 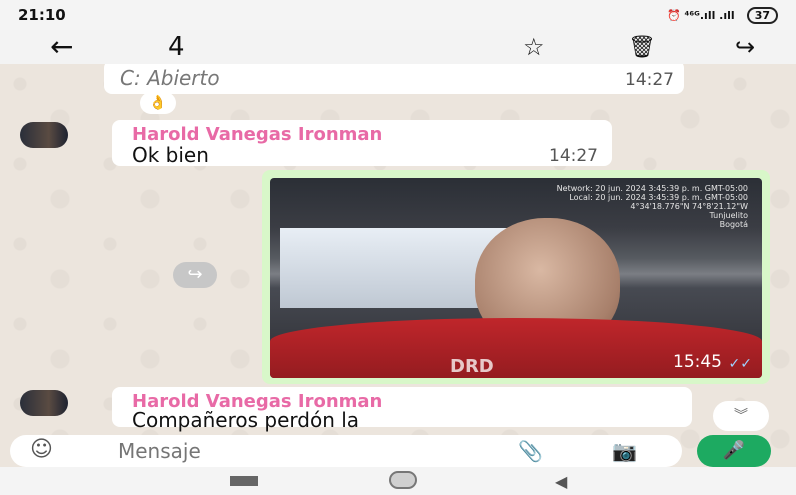 I want to click on forward-shortcut-button: ↪, so click(x=195, y=275).